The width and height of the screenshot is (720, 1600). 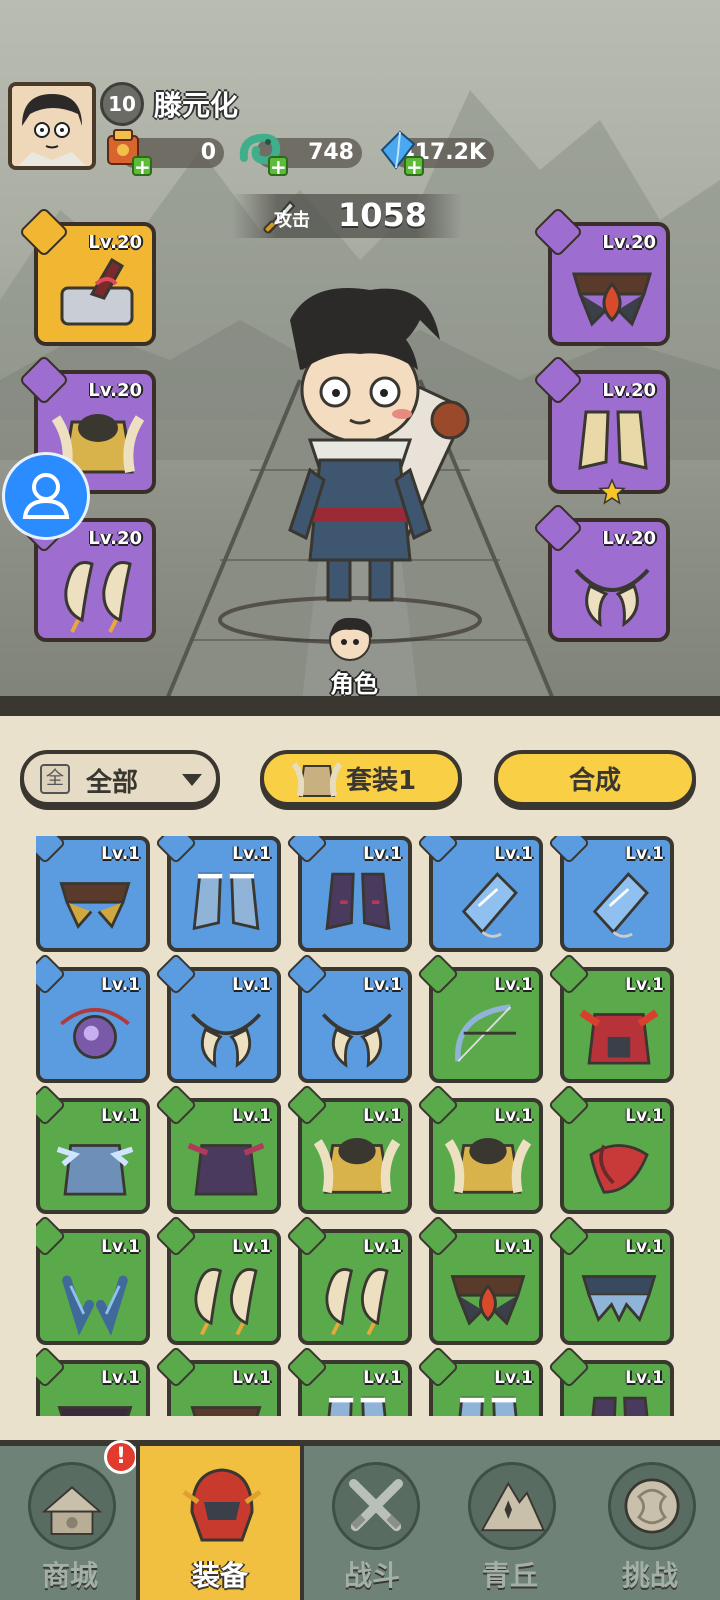 I want to click on equip-slot-boots: Lv.20, so click(x=601, y=429).